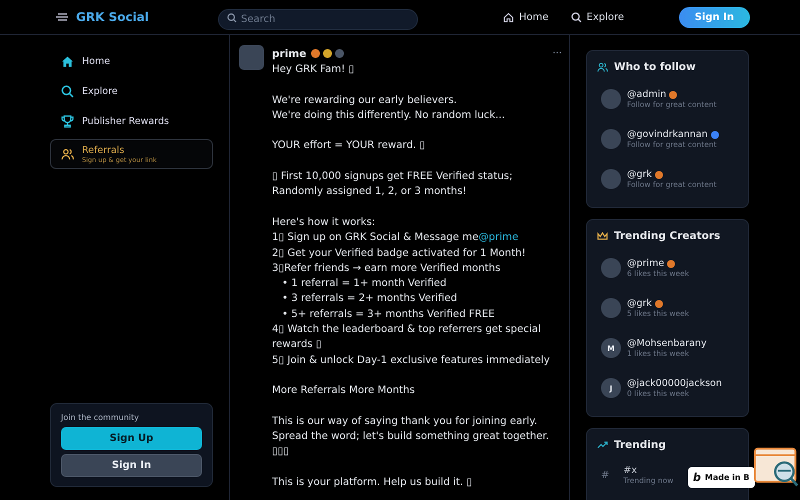 Image resolution: width=800 pixels, height=500 pixels. I want to click on user-handle: @jack00000jackson, so click(674, 383).